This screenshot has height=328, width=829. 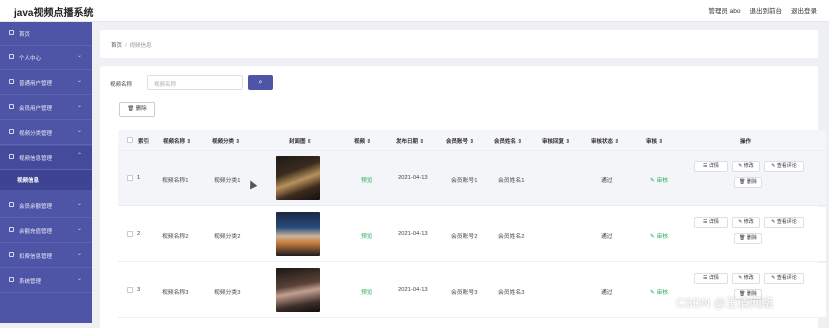 What do you see at coordinates (144, 142) in the screenshot?
I see `col-index: 索引` at bounding box center [144, 142].